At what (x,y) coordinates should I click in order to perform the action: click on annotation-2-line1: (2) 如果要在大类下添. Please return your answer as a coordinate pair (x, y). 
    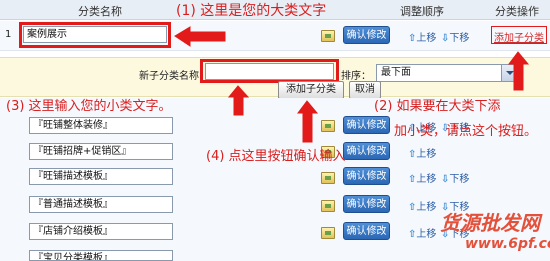
    Looking at the image, I should click on (437, 106).